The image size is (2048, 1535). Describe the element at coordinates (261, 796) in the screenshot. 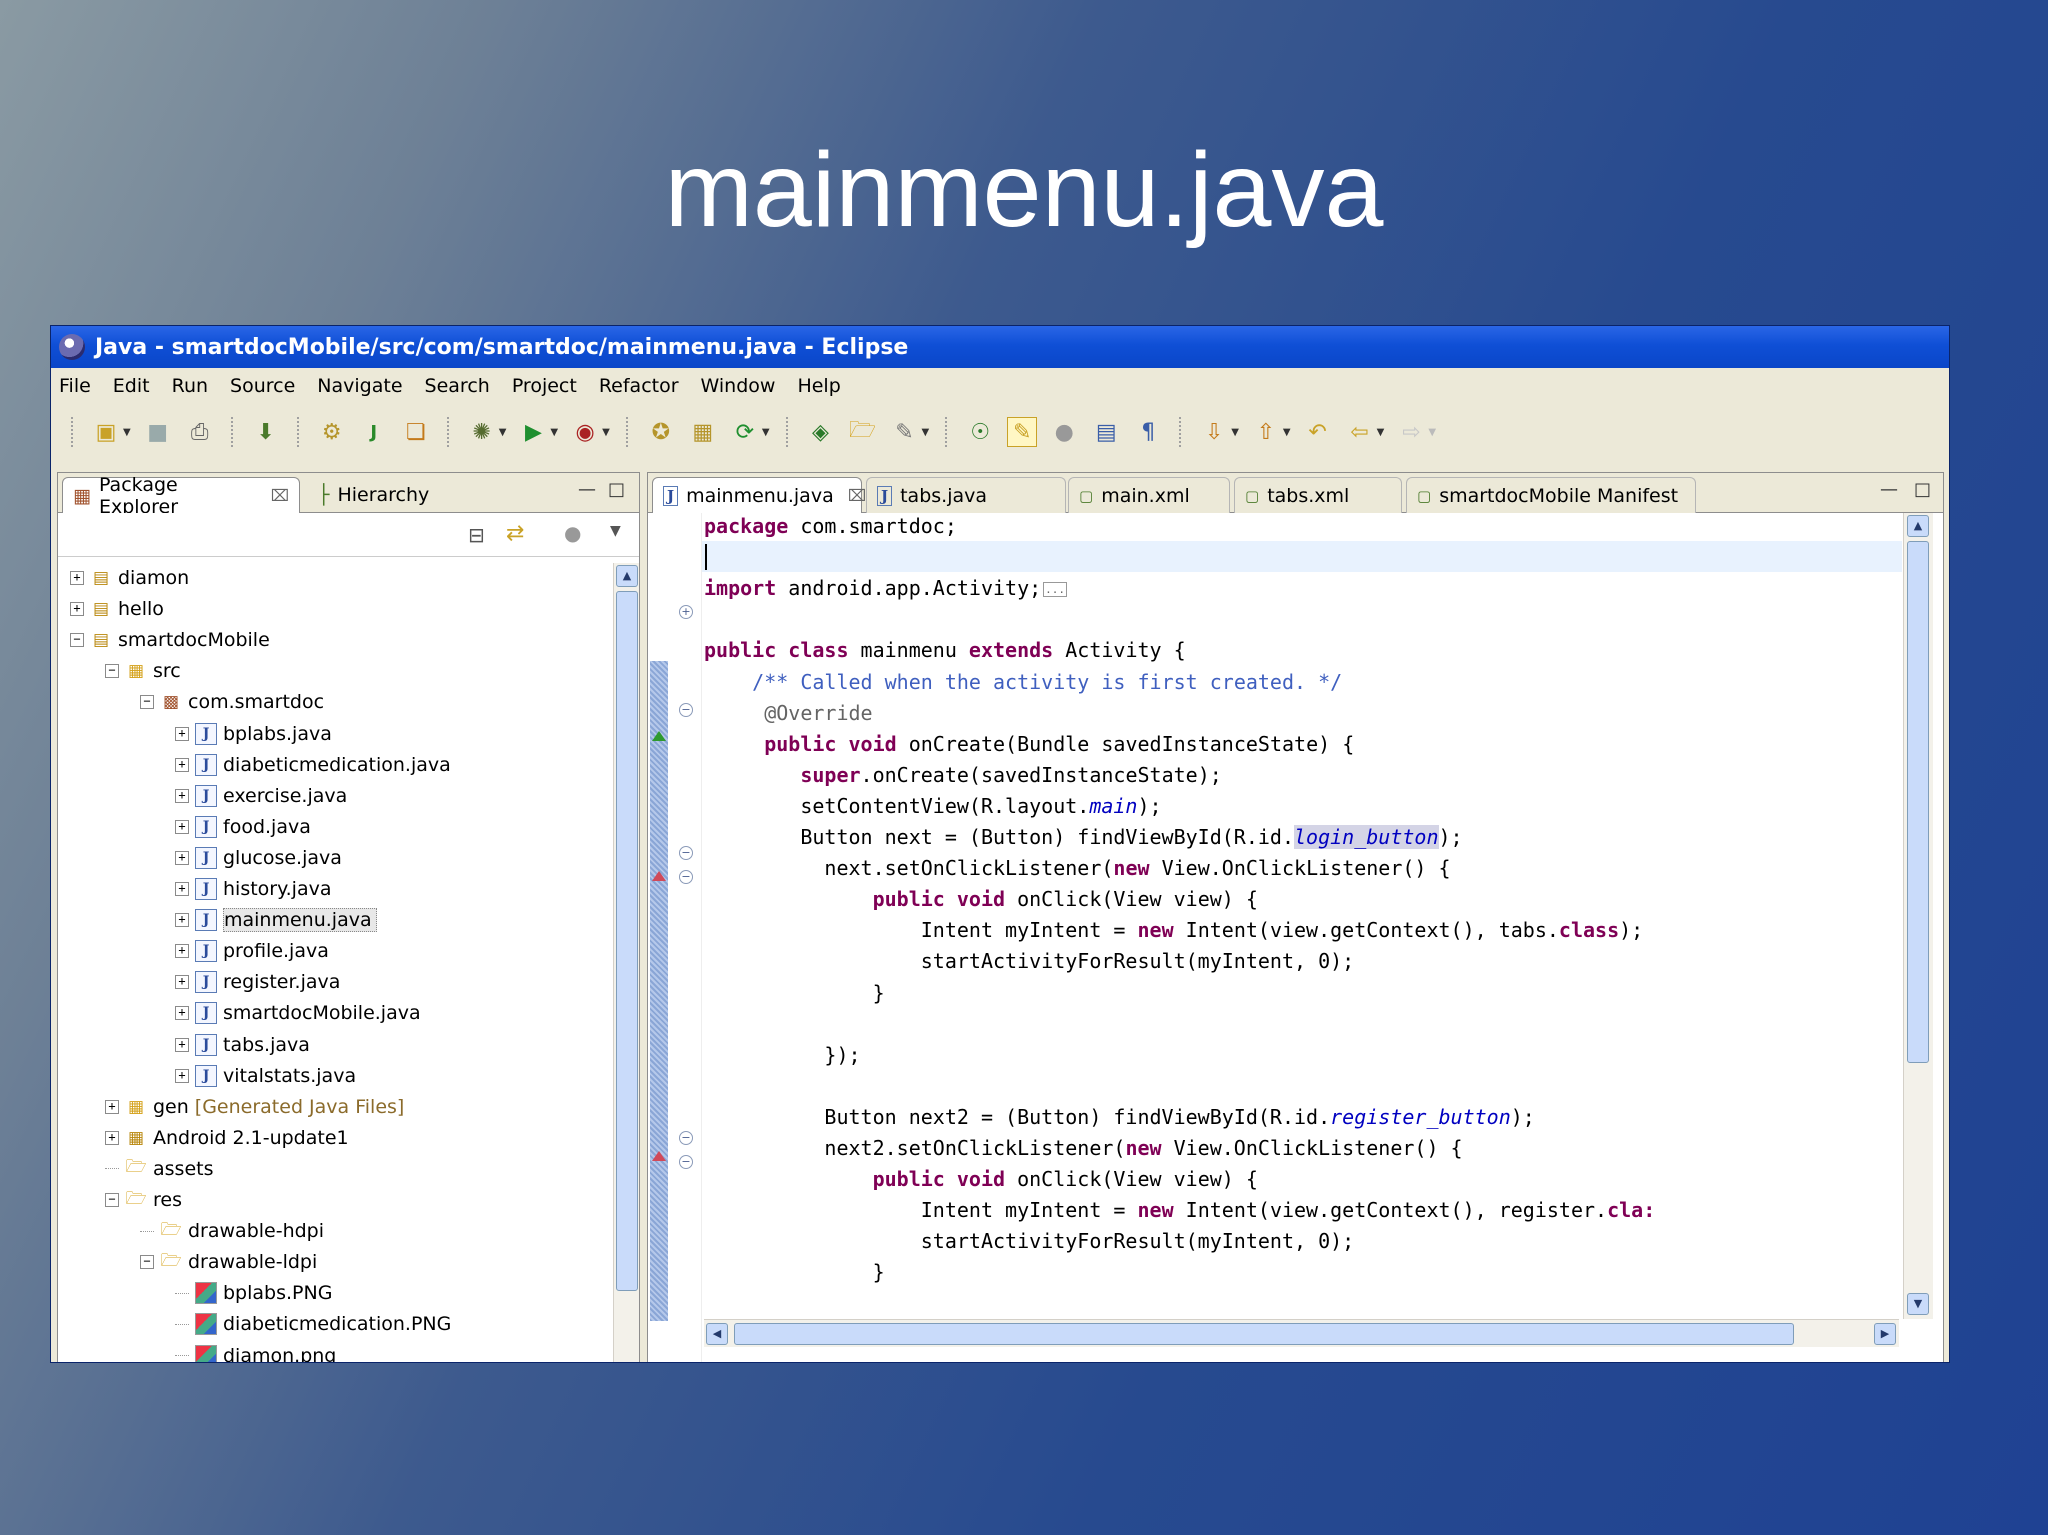

I see `tree-item: + Jexercise.java` at that location.